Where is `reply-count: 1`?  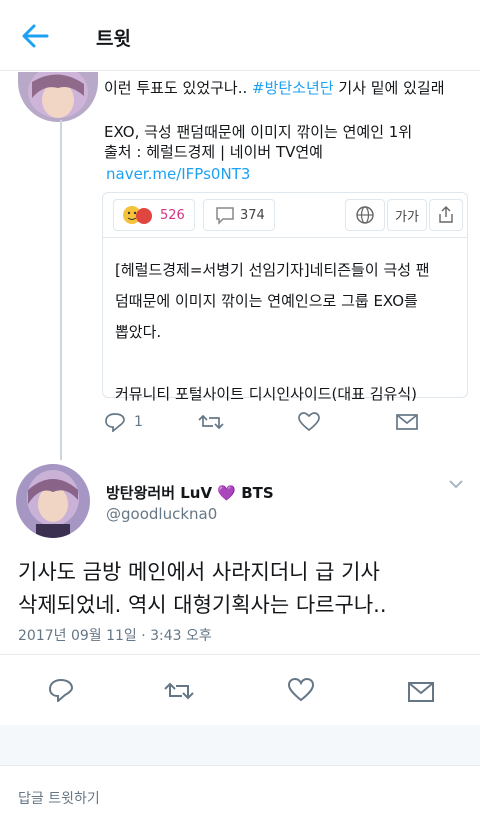
reply-count: 1 is located at coordinates (138, 422).